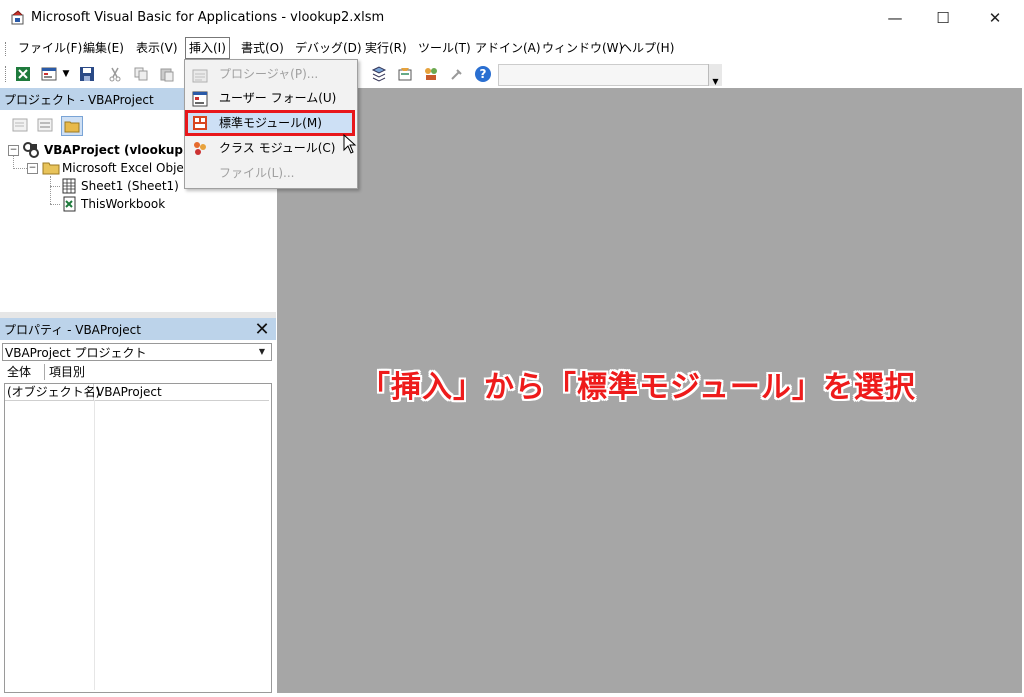 The height and width of the screenshot is (697, 1024). I want to click on dropdown-arrow-icon: ▼, so click(66, 74).